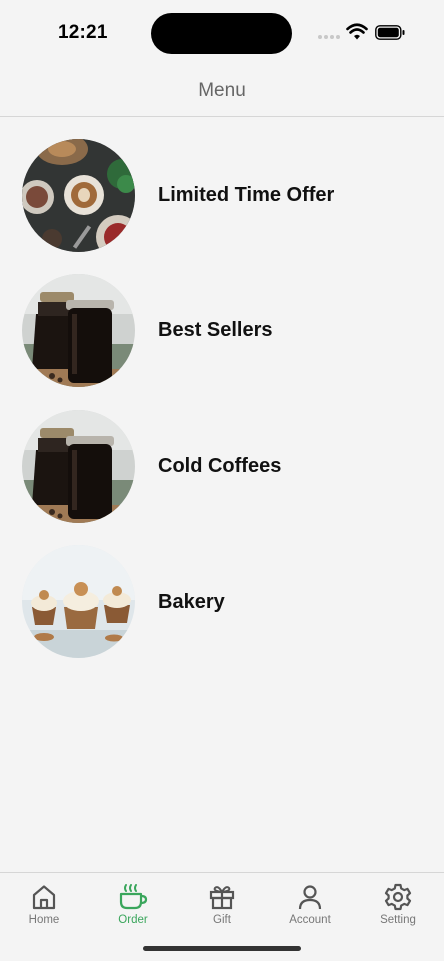 This screenshot has height=961, width=444. I want to click on tab-order: Order, so click(133, 908).